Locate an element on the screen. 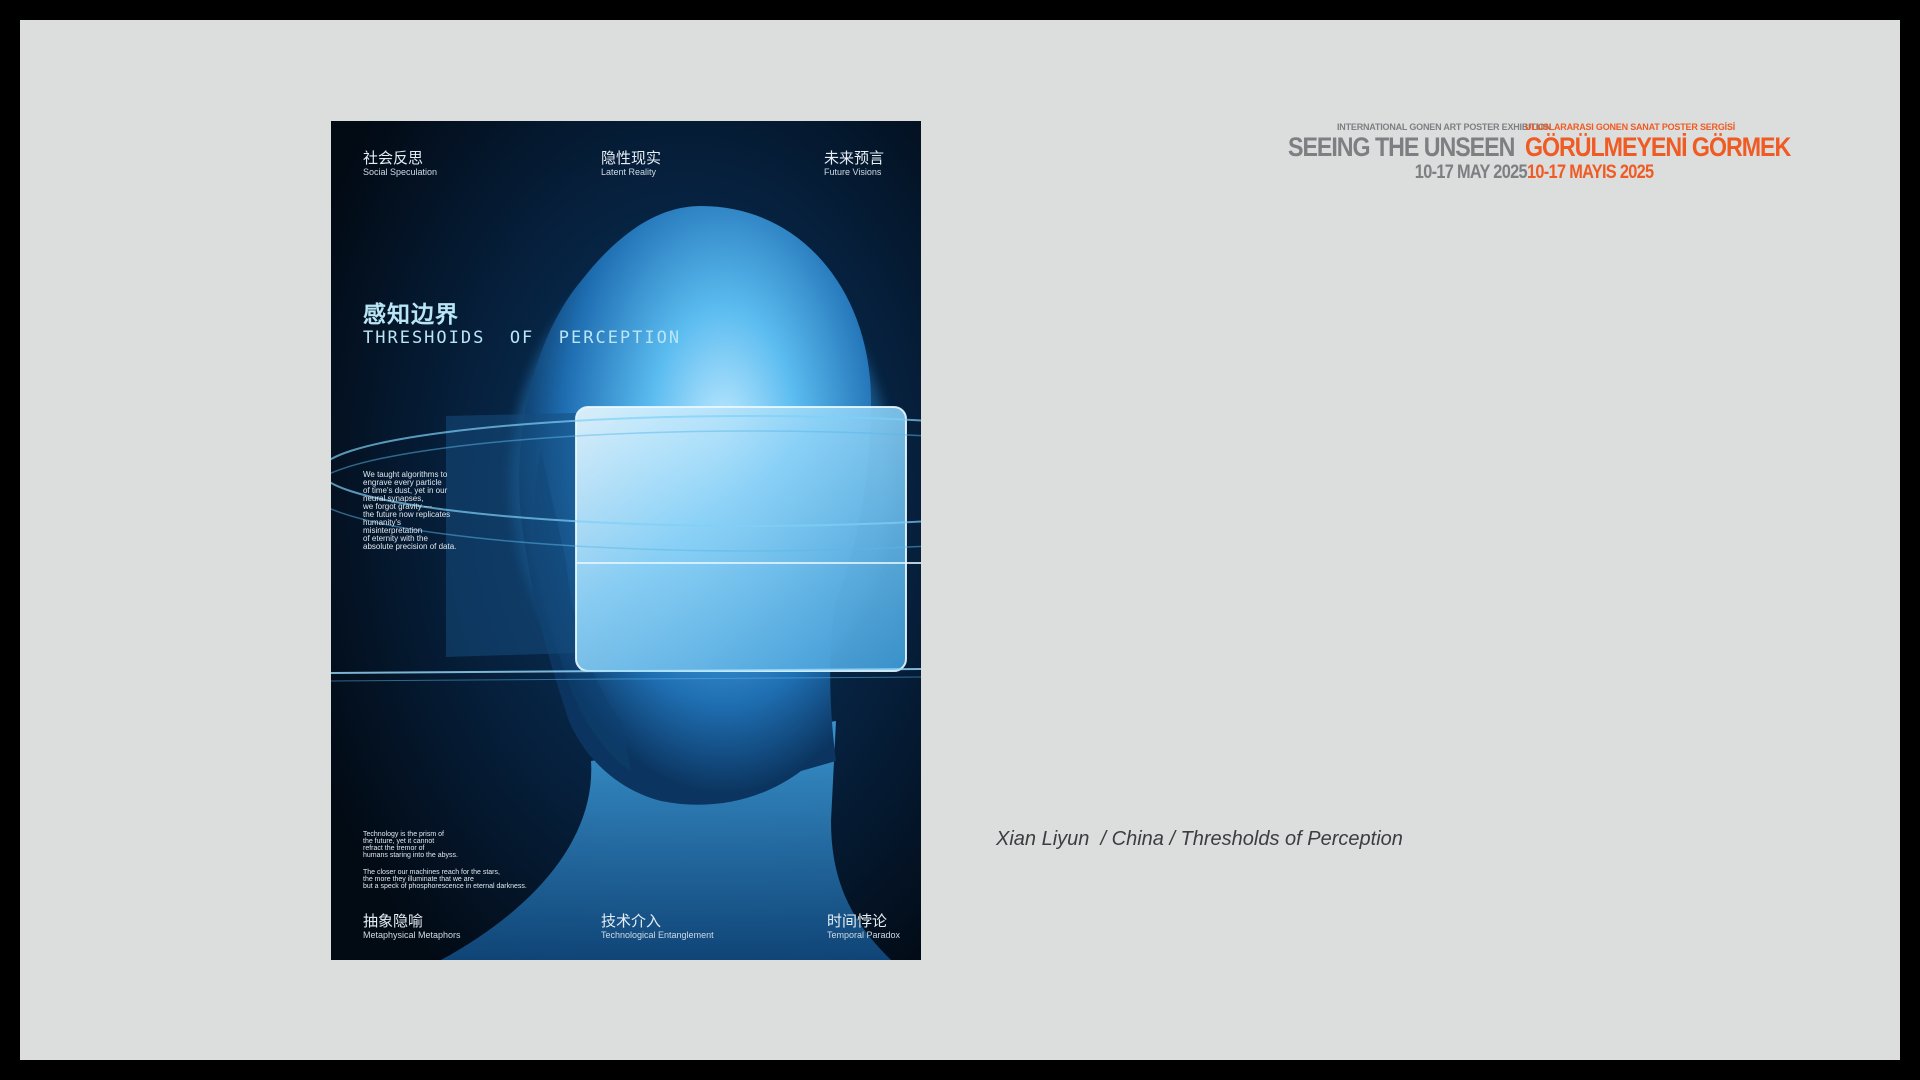 The height and width of the screenshot is (1080, 1920). poster-category-1: 社会反思 Social Speculation is located at coordinates (400, 164).